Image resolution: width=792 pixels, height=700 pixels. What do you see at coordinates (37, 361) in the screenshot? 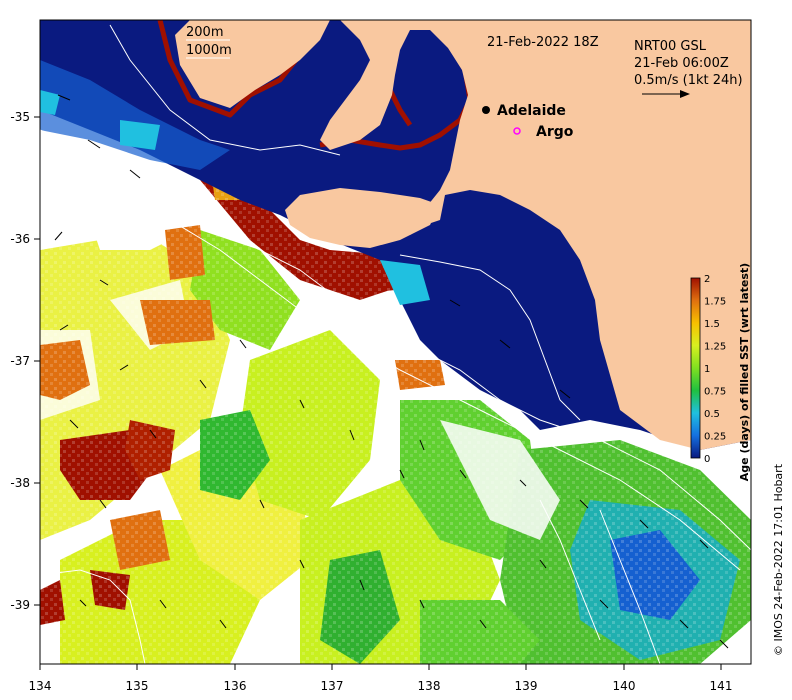
I see `lat-ticks` at bounding box center [37, 361].